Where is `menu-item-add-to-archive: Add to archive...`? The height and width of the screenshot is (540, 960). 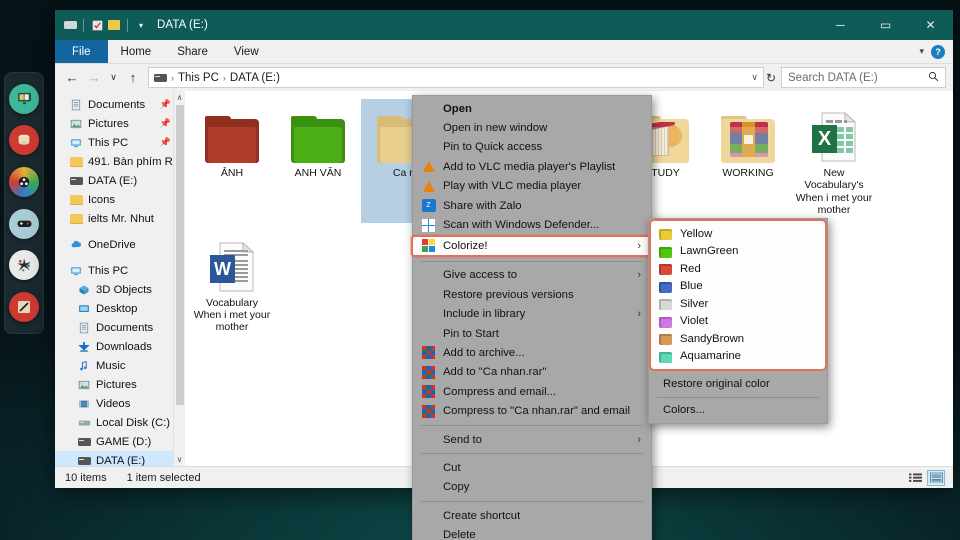 menu-item-add-to-archive: Add to archive... is located at coordinates (532, 352).